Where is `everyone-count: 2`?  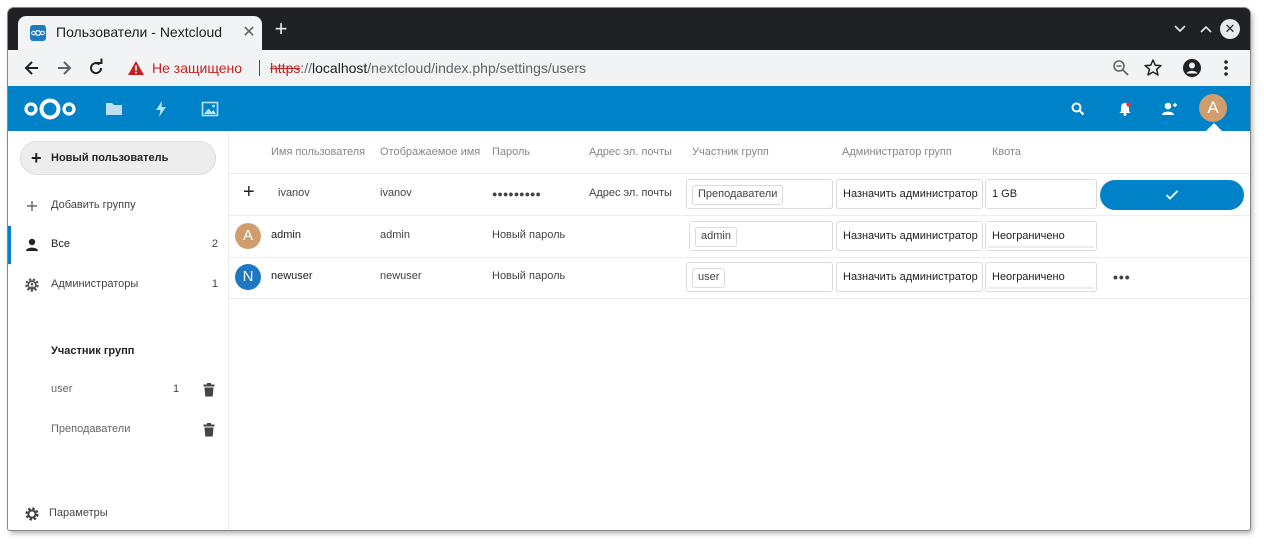
everyone-count: 2 is located at coordinates (214, 244).